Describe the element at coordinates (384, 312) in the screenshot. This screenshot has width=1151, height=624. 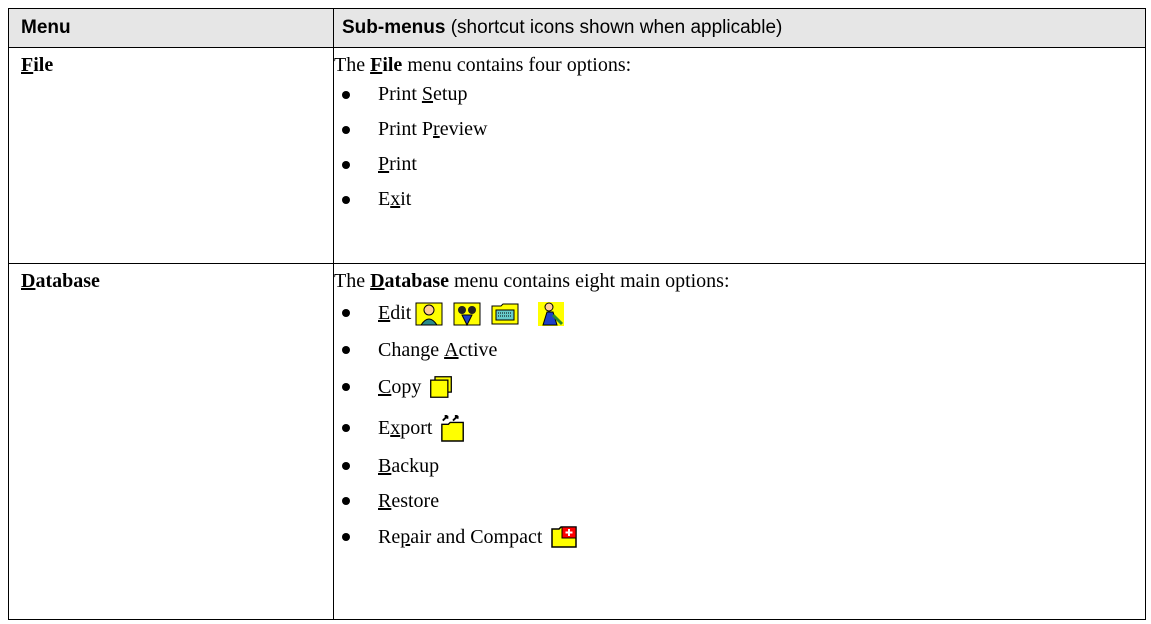
I see `item-accel: E` at that location.